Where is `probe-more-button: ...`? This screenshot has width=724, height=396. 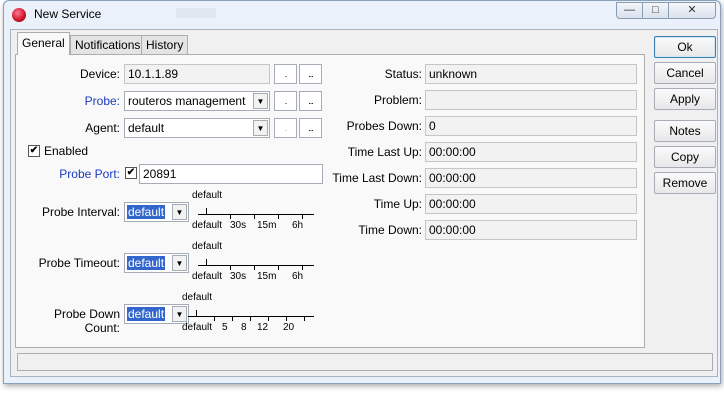
probe-more-button: ... is located at coordinates (310, 101).